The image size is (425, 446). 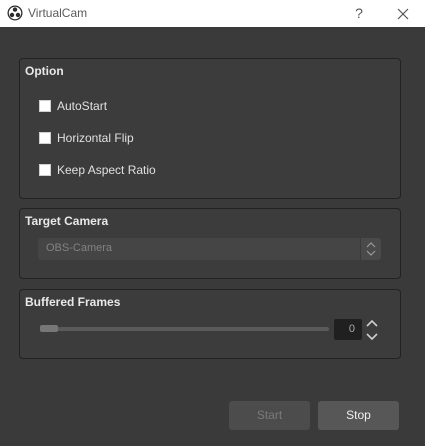 I want to click on keep-aspect-ratio-checkbox: Keep Aspect Ratio, so click(x=97, y=170).